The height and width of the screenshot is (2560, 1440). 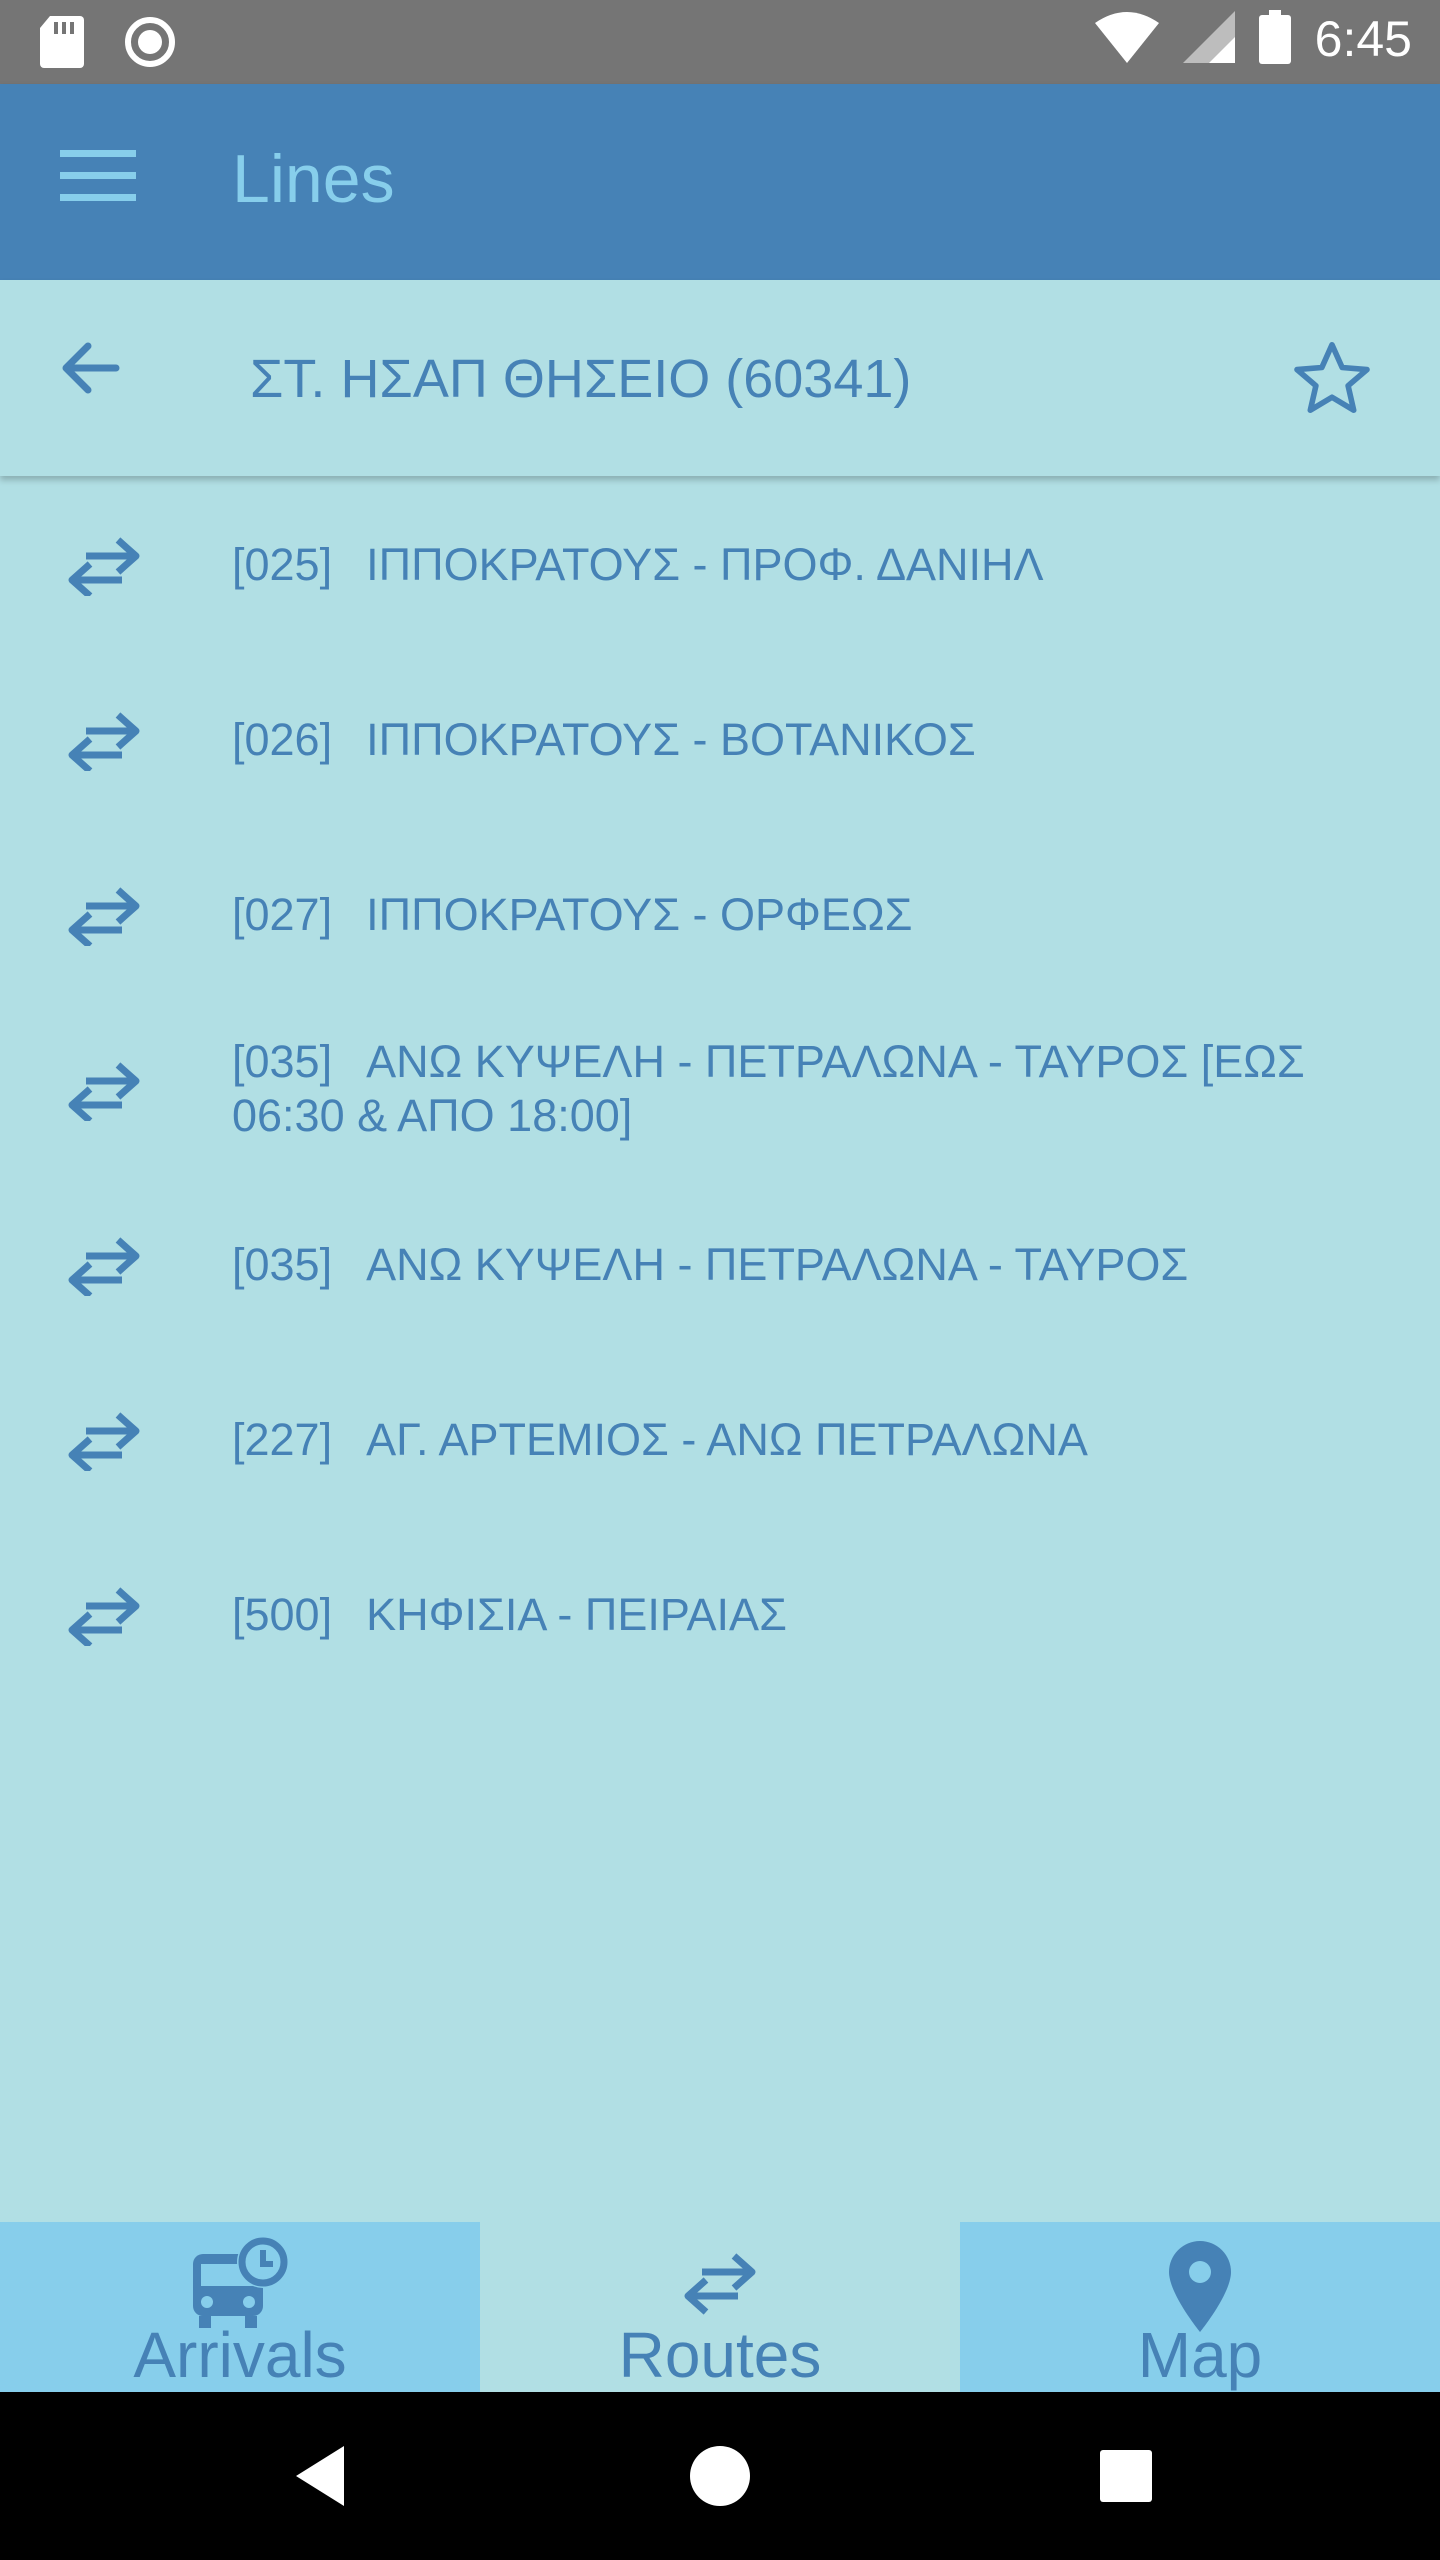 I want to click on stop-name: ΣΤ. ΗΣΑΠ ΘΗΣΕΙΟ (60341), so click(x=581, y=379).